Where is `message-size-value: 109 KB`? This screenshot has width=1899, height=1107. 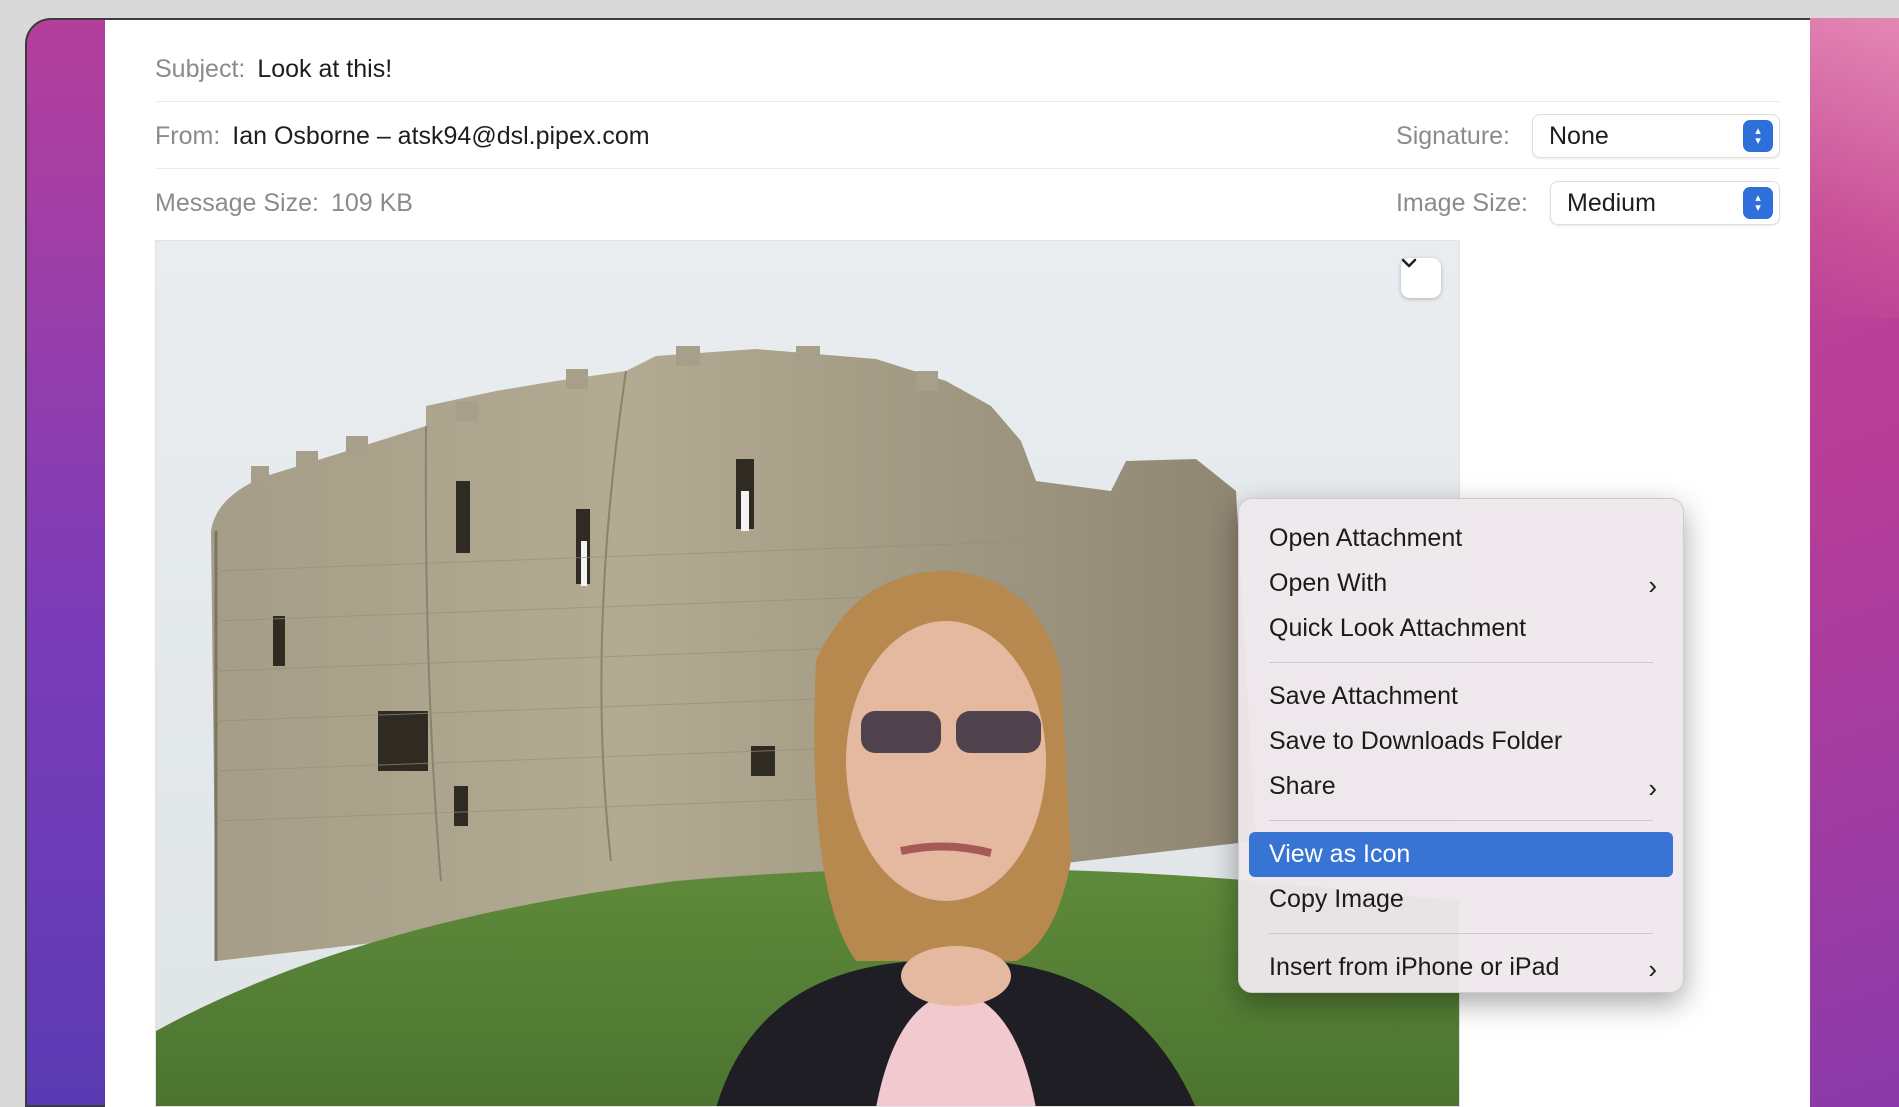
message-size-value: 109 KB is located at coordinates (371, 202).